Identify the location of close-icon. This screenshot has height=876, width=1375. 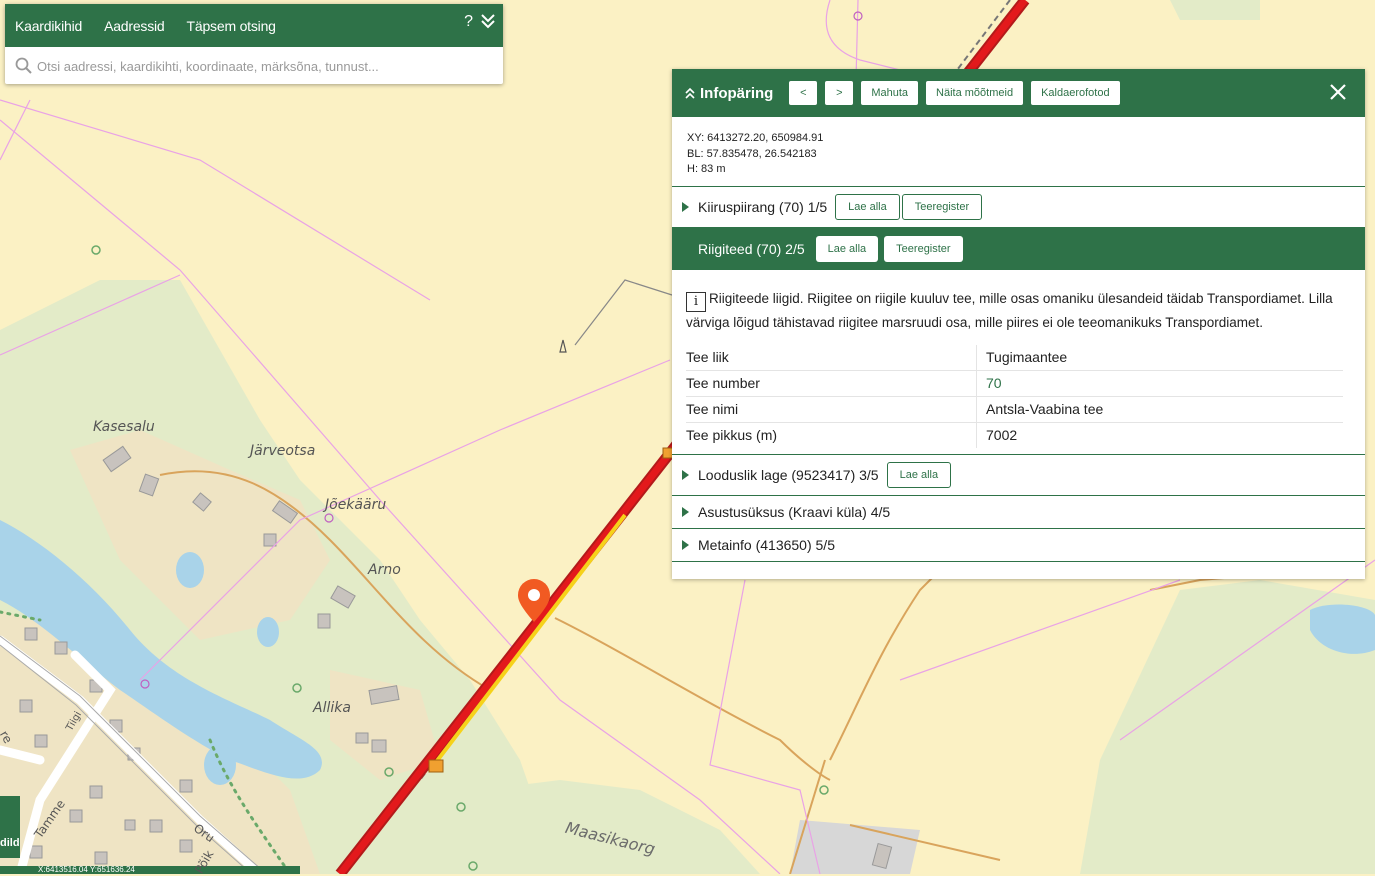
(1338, 92).